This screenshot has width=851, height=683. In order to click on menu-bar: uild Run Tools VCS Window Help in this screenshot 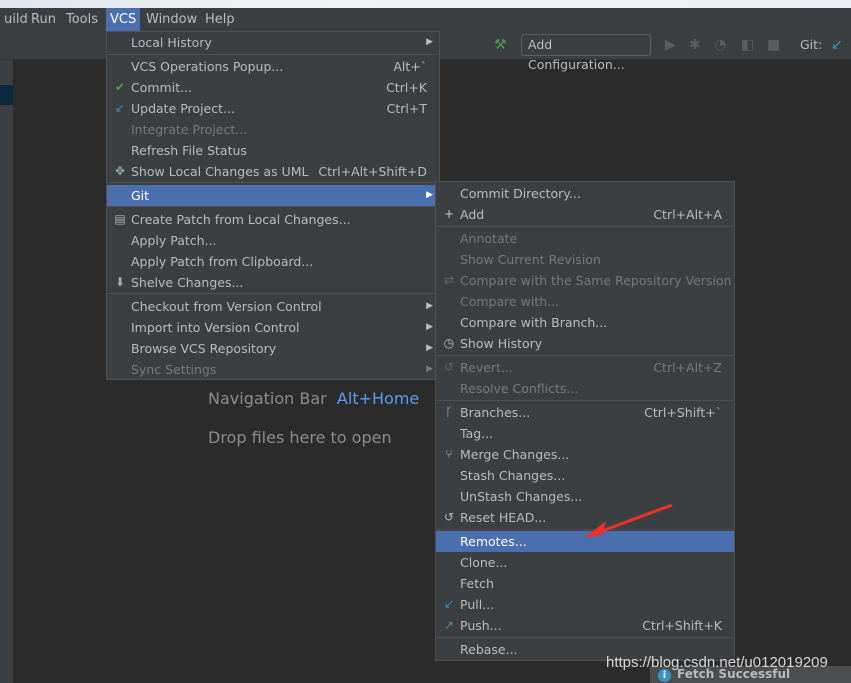, I will do `click(425, 19)`.